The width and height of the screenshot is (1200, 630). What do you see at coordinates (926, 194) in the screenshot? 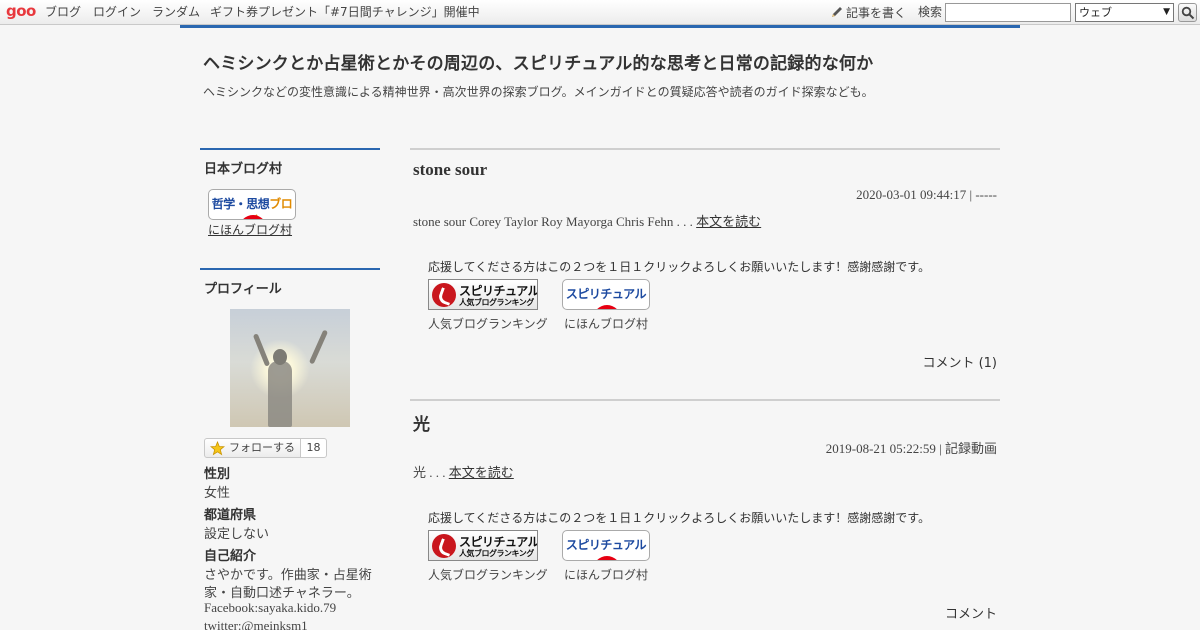
I see `post-meta: 2020-03-01 09:44:17 | -----` at bounding box center [926, 194].